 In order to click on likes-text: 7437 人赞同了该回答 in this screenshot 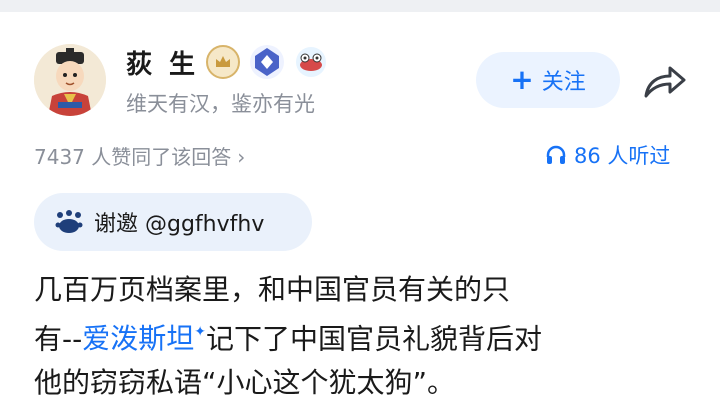, I will do `click(133, 157)`.